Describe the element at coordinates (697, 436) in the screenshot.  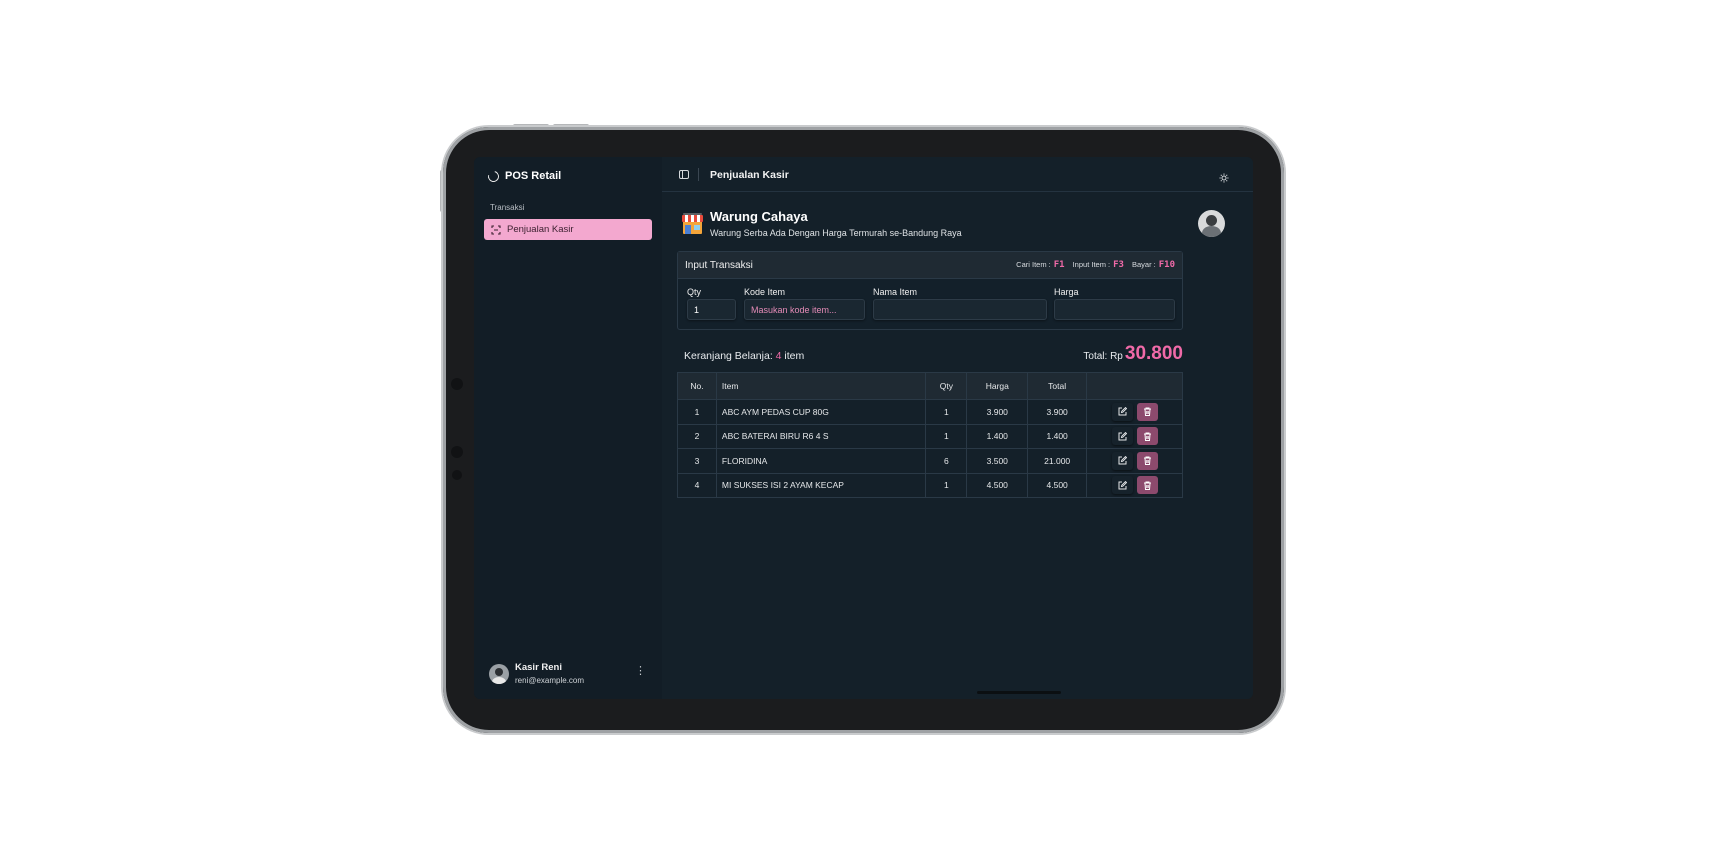
I see `cell-no: 2` at that location.